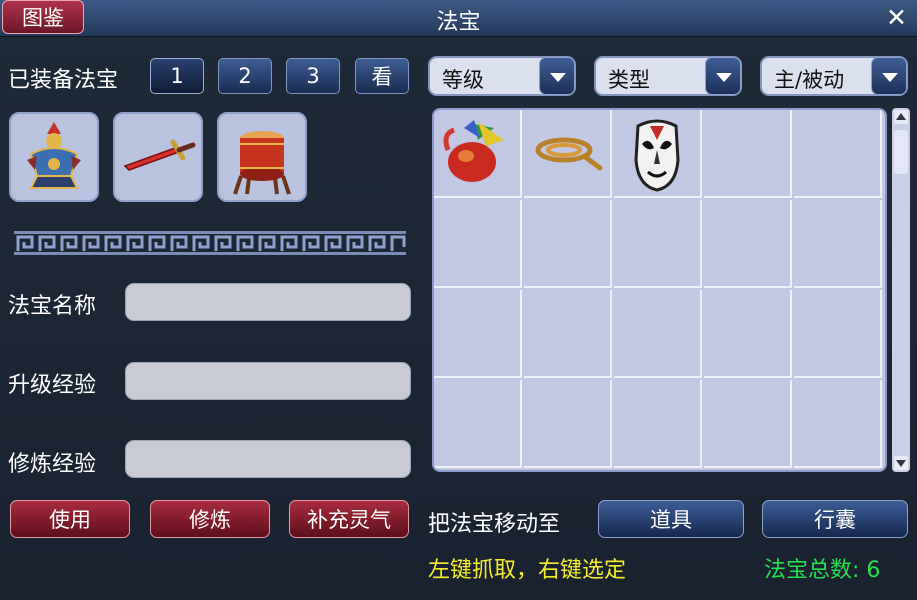 The image size is (917, 600). I want to click on mode-dropdown-label: 主/被动, so click(809, 80).